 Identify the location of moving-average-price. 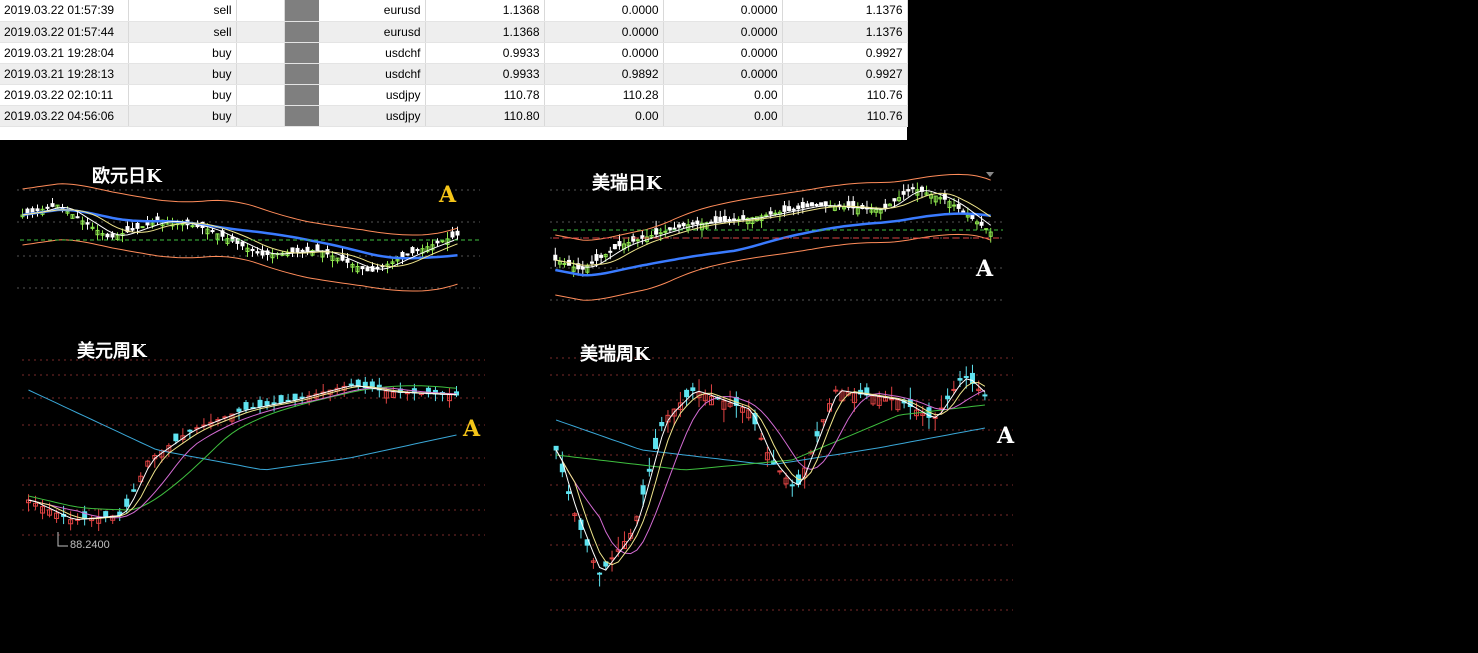
(242, 453).